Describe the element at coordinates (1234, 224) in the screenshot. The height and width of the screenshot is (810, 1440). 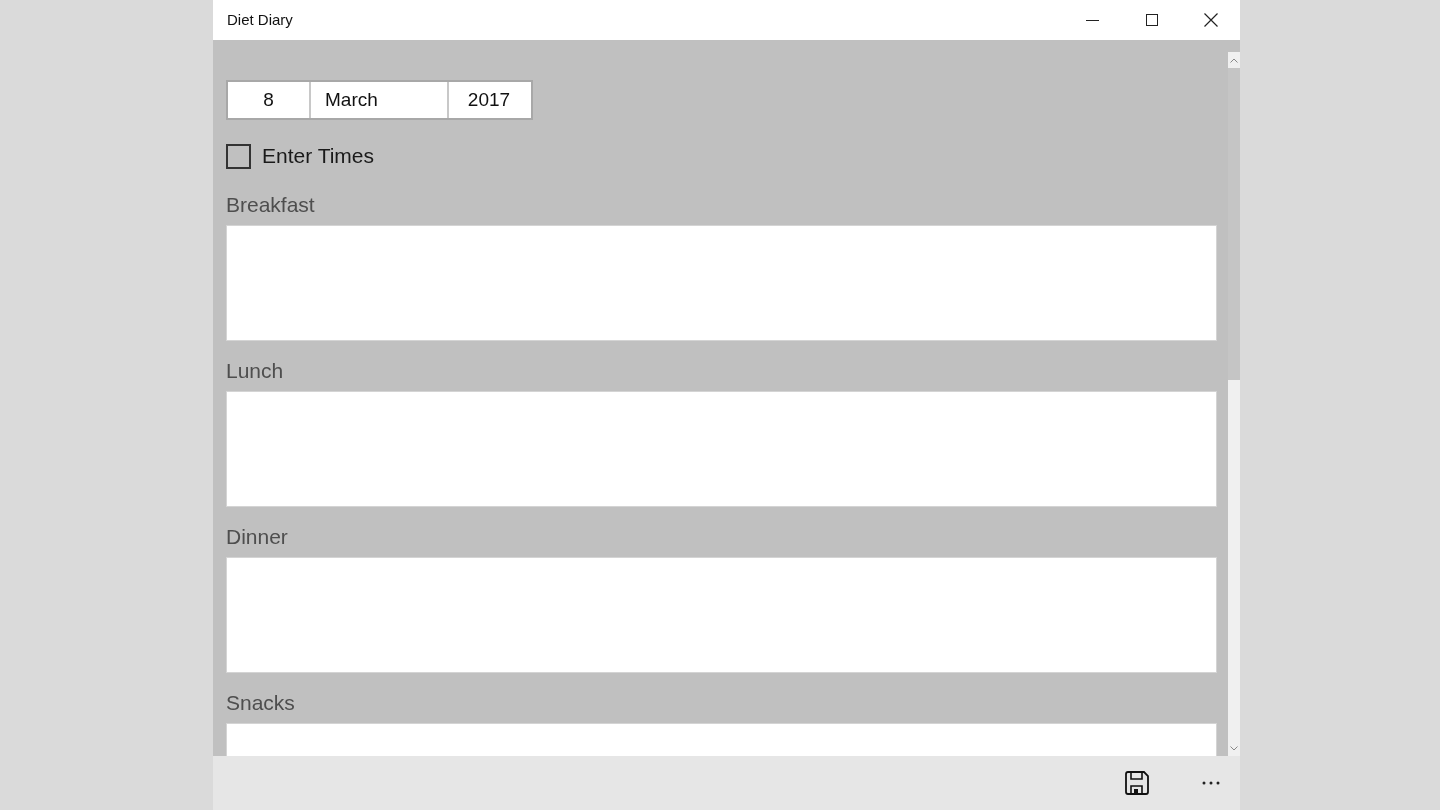
I see `scrollbar-thumb` at that location.